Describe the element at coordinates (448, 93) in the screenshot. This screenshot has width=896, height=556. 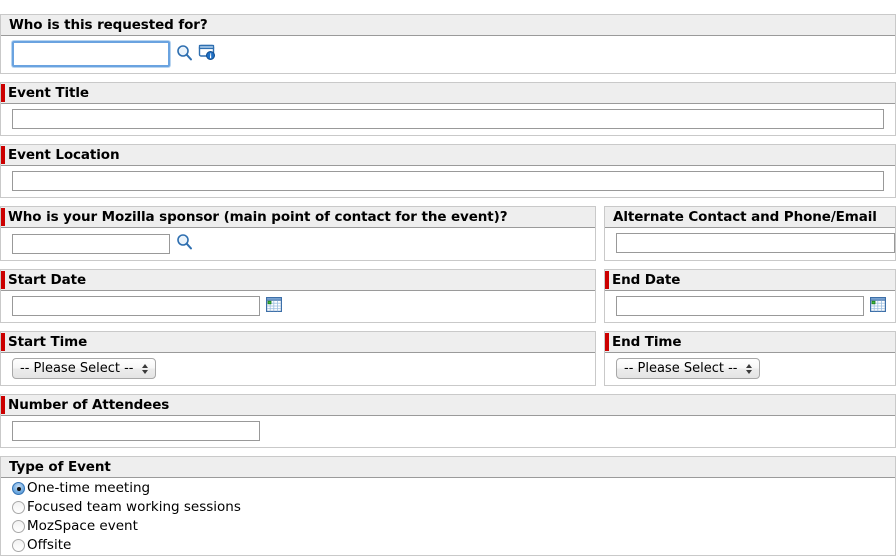
I see `field-header-event-title: Event Title` at that location.